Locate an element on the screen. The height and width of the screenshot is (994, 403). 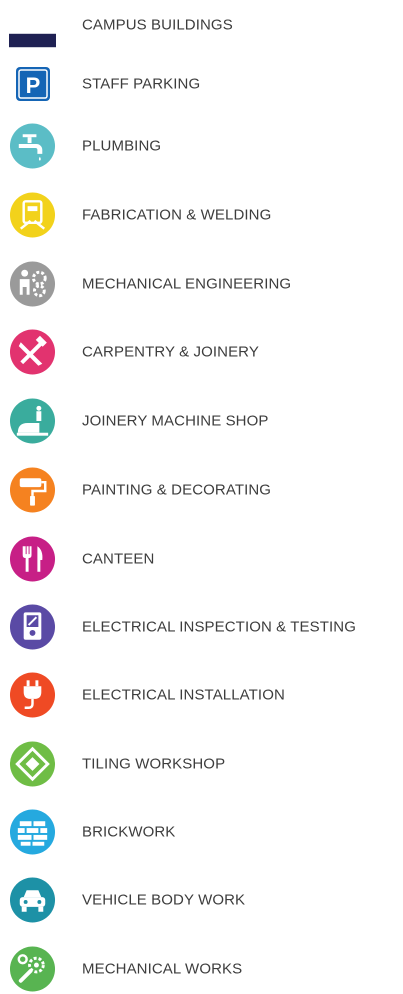
legend-item-vehicle-body-work: VEHICLE BODY WORK is located at coordinates (201, 900).